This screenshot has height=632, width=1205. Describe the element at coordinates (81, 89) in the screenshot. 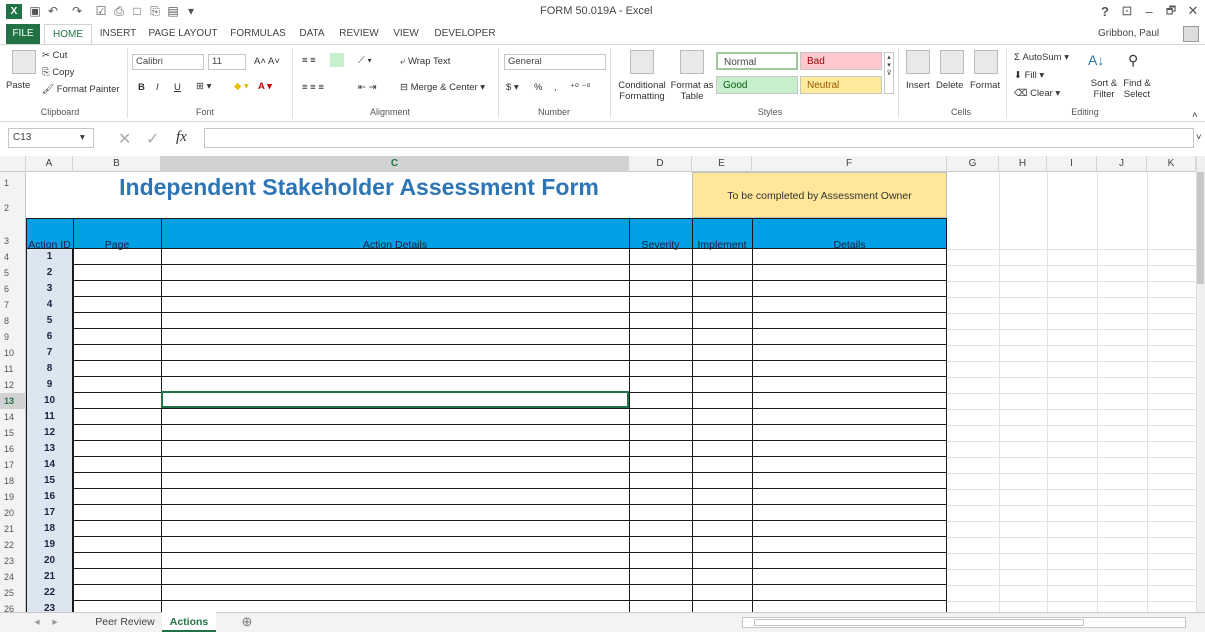

I see `format-painter-button: 🖌 Format Painter` at that location.